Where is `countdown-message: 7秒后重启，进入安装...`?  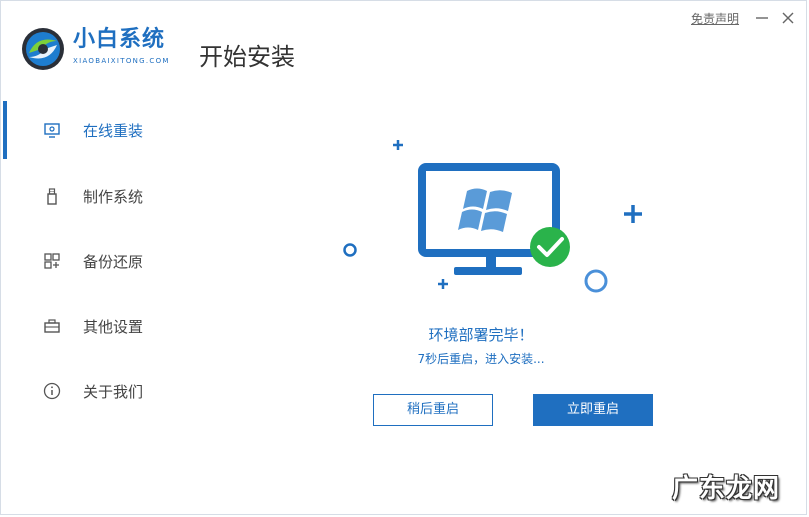
countdown-message: 7秒后重启，进入安装... is located at coordinates (481, 359).